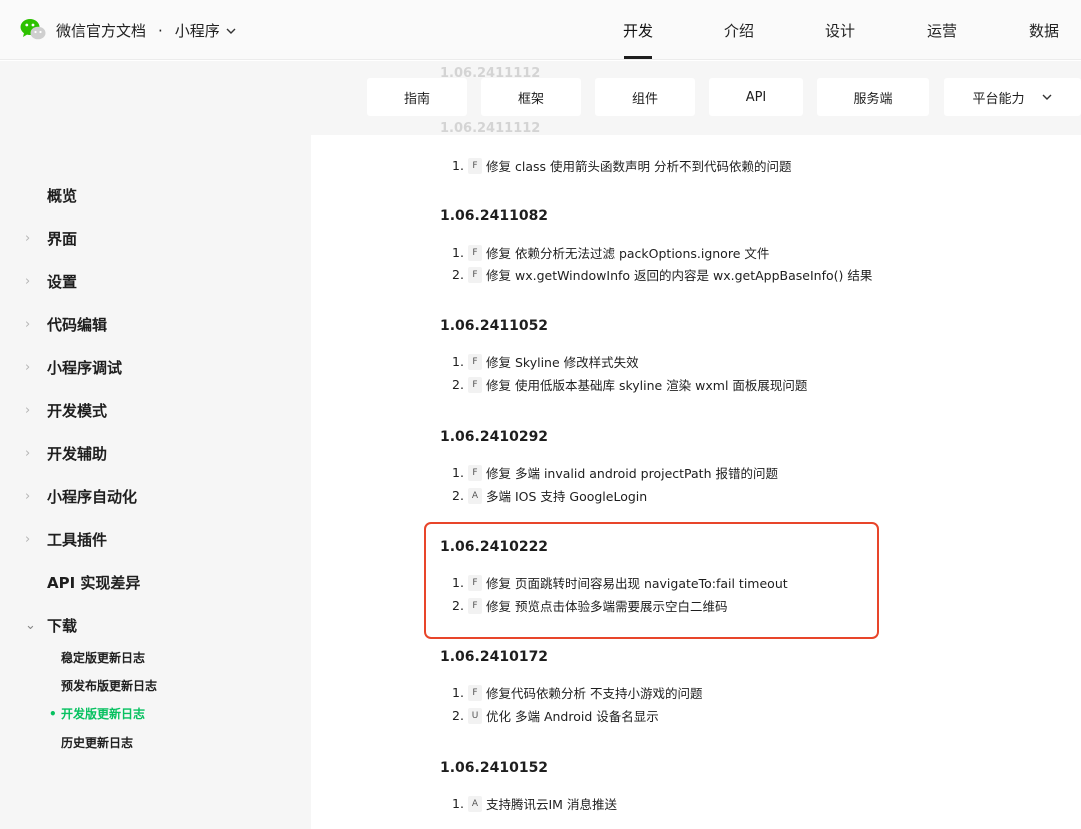 The image size is (1081, 829). I want to click on tab-label: API, so click(756, 97).